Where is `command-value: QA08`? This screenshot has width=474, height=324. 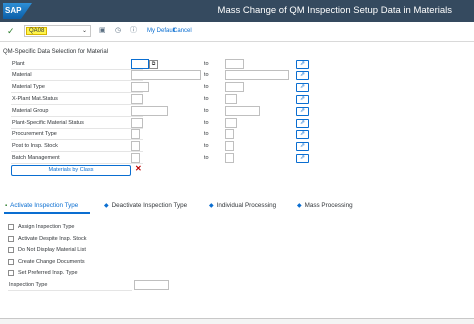 command-value: QA08 is located at coordinates (37, 31).